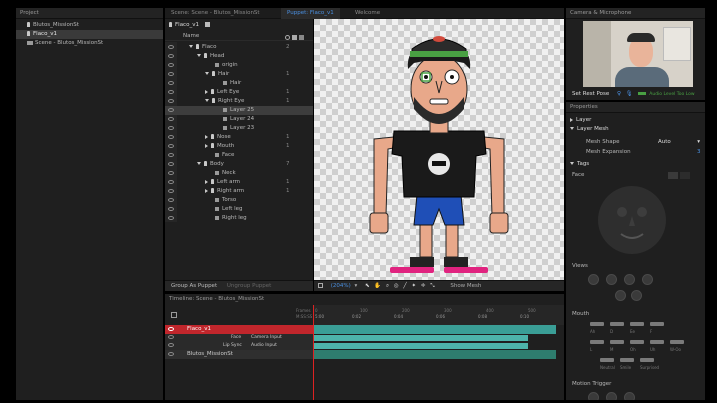  I want to click on mouth-tag-m, so click(617, 342).